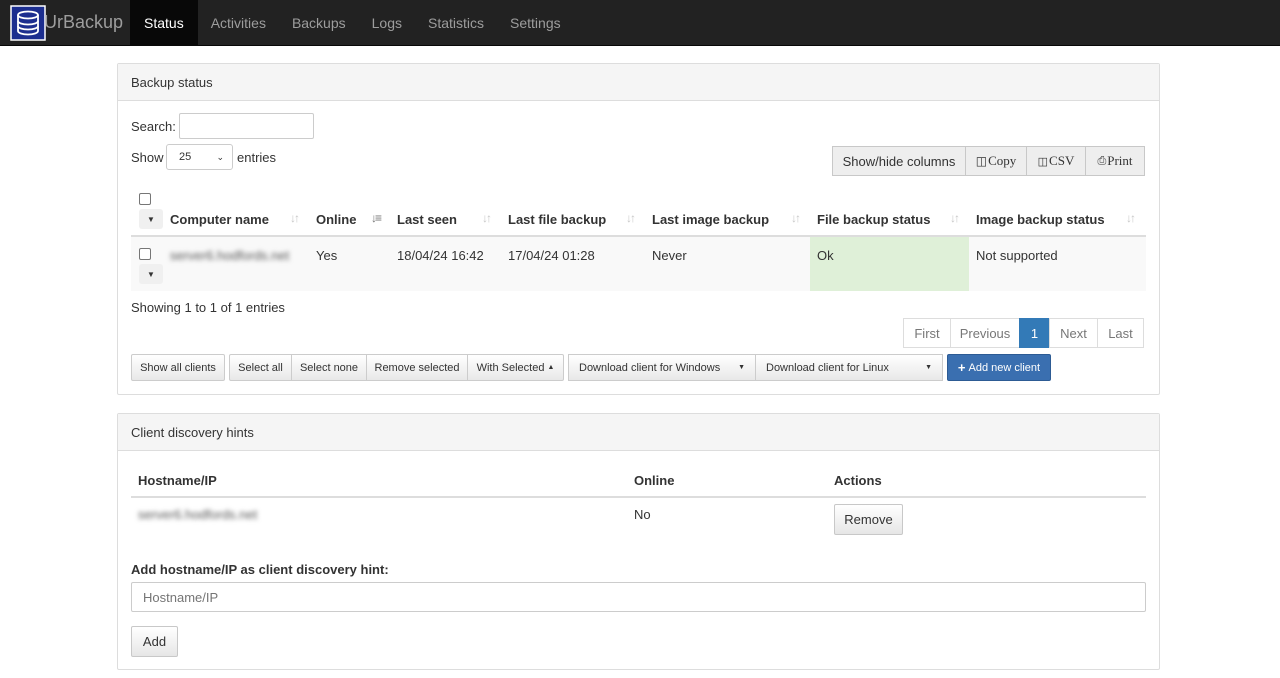 The height and width of the screenshot is (678, 1280). I want to click on panel-title: Client discovery hints, so click(638, 432).